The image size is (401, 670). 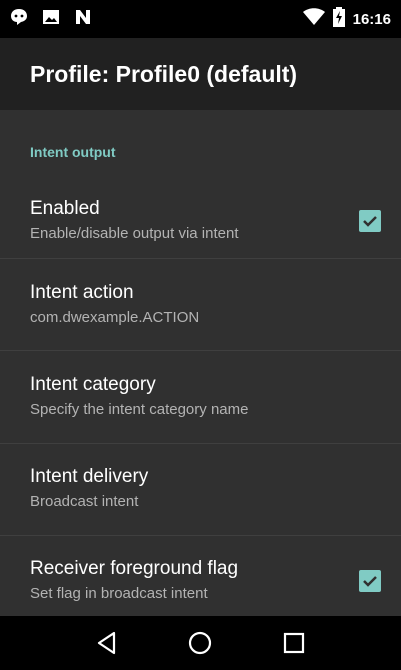 What do you see at coordinates (65, 208) in the screenshot?
I see `pref-title: Enabled` at bounding box center [65, 208].